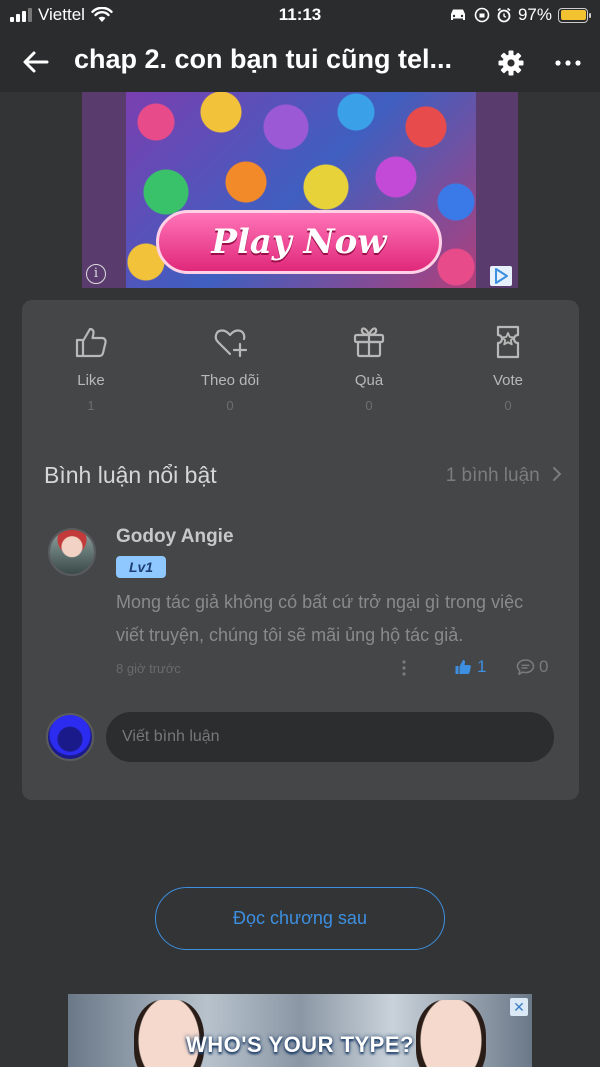 The height and width of the screenshot is (1067, 600). I want to click on chevron-right-icon, so click(557, 474).